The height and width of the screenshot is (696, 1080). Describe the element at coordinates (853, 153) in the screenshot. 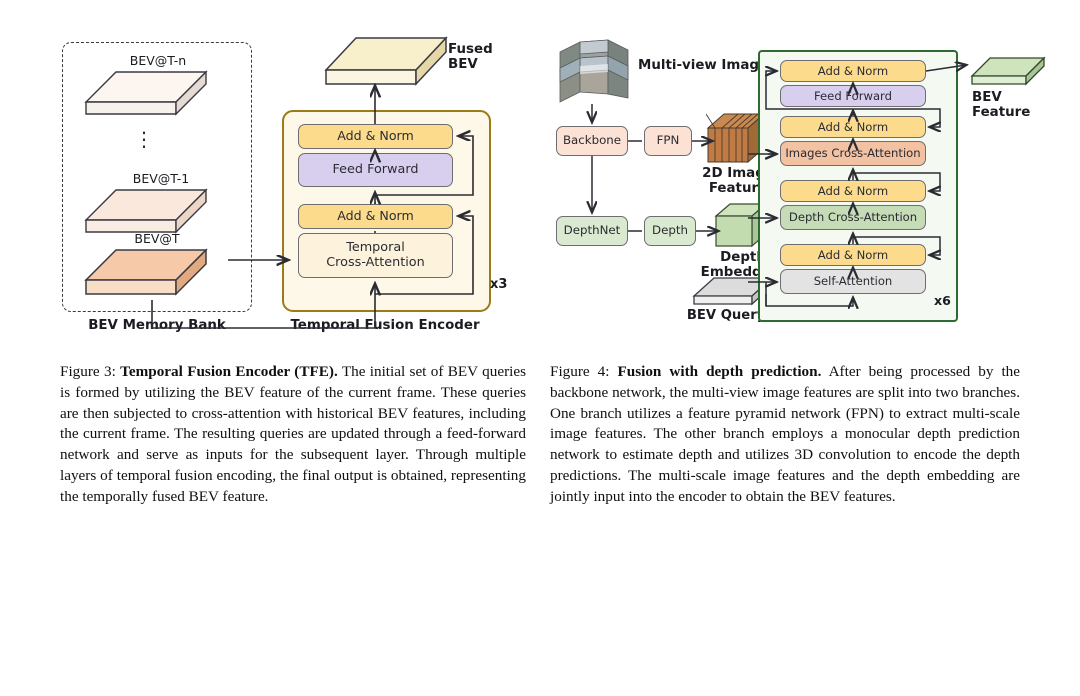

I see `images-cross-attention-block: Images Cross-Attention` at that location.